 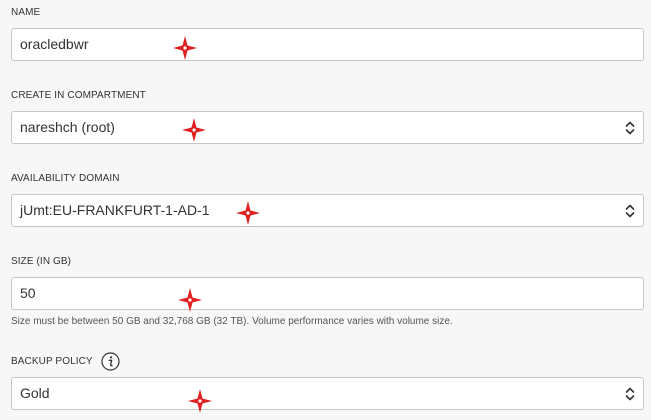 I want to click on info-icon, so click(x=110, y=361).